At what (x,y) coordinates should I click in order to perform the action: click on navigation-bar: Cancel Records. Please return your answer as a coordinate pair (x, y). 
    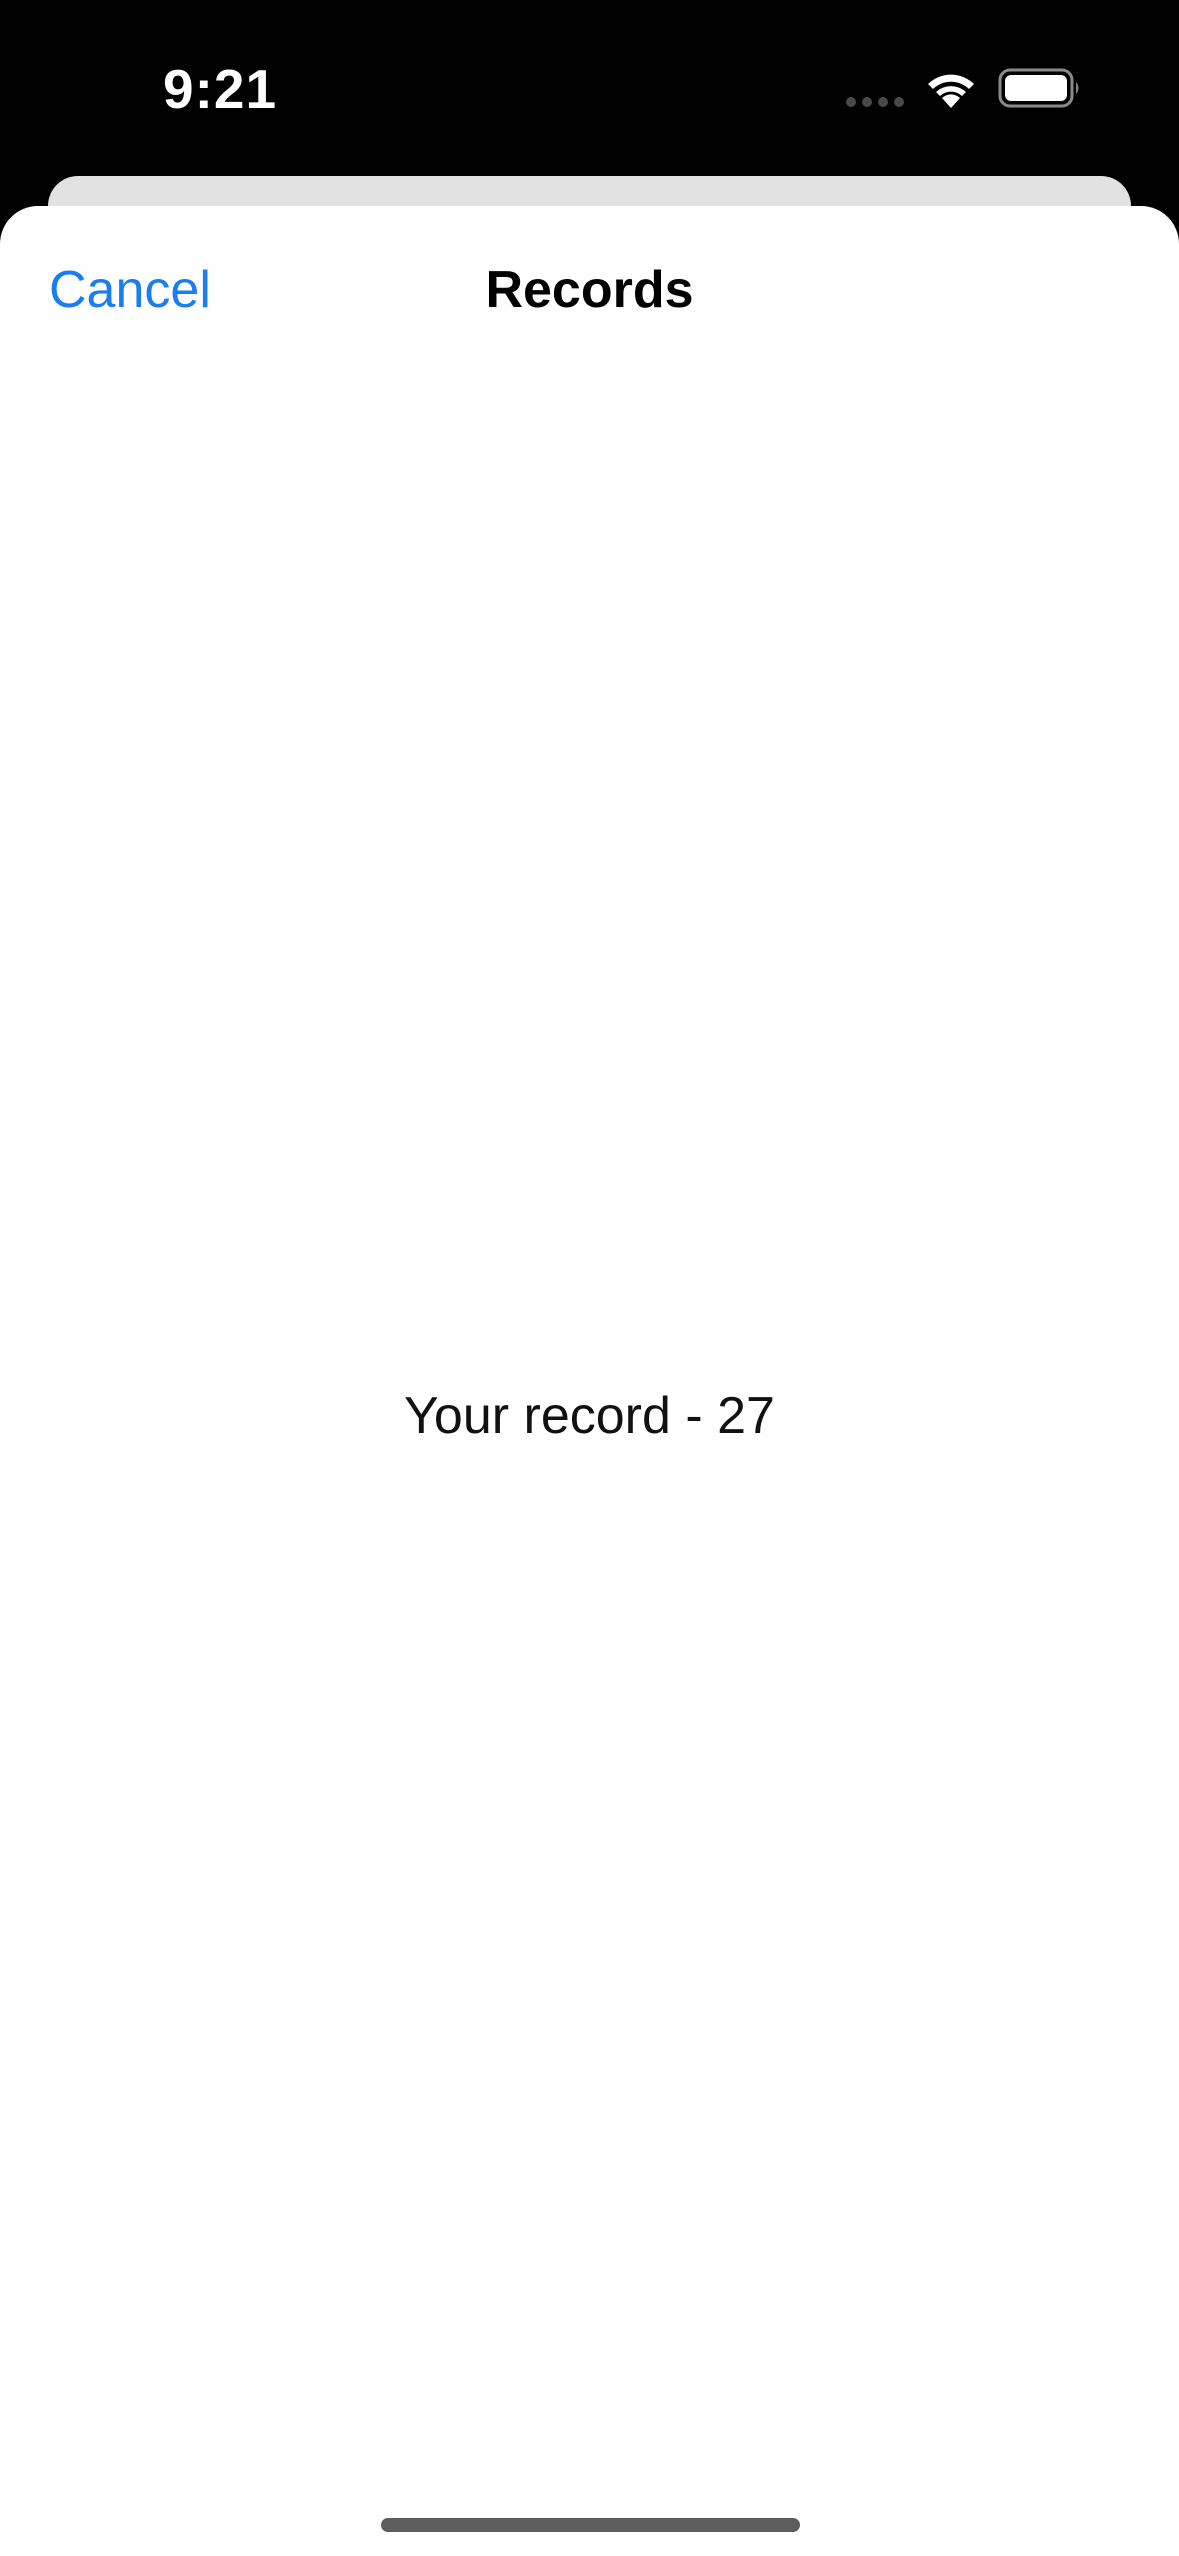
    Looking at the image, I should click on (589, 293).